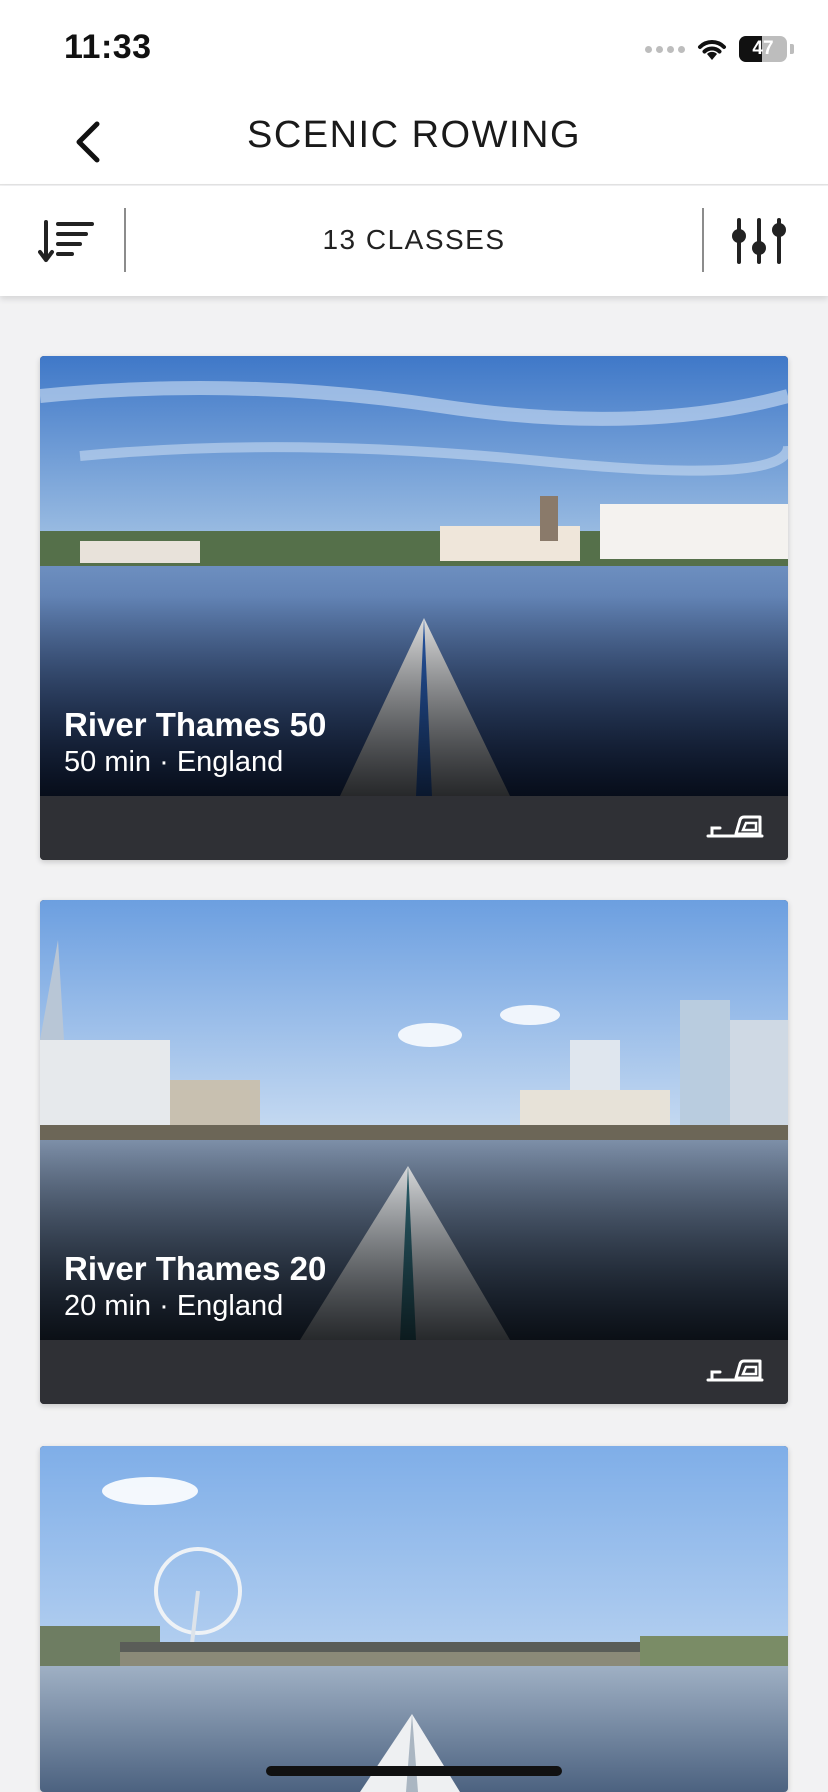 The image size is (828, 1792). Describe the element at coordinates (174, 1306) in the screenshot. I see `class-meta: 20 min · England` at that location.